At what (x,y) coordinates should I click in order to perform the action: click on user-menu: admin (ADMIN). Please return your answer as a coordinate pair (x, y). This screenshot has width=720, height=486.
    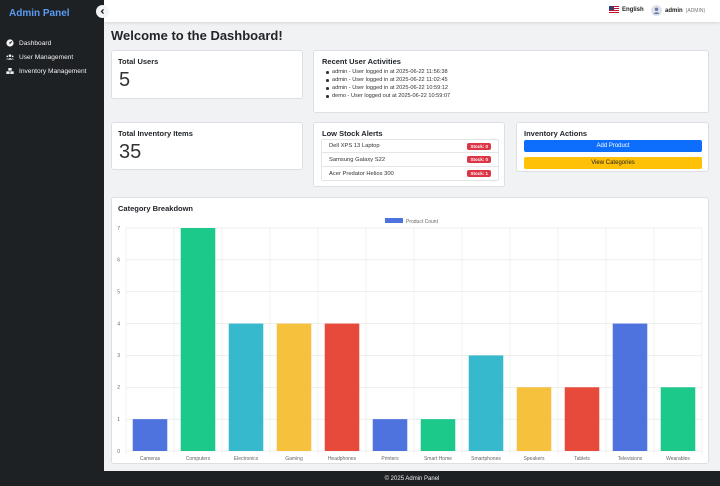
    Looking at the image, I should click on (678, 10).